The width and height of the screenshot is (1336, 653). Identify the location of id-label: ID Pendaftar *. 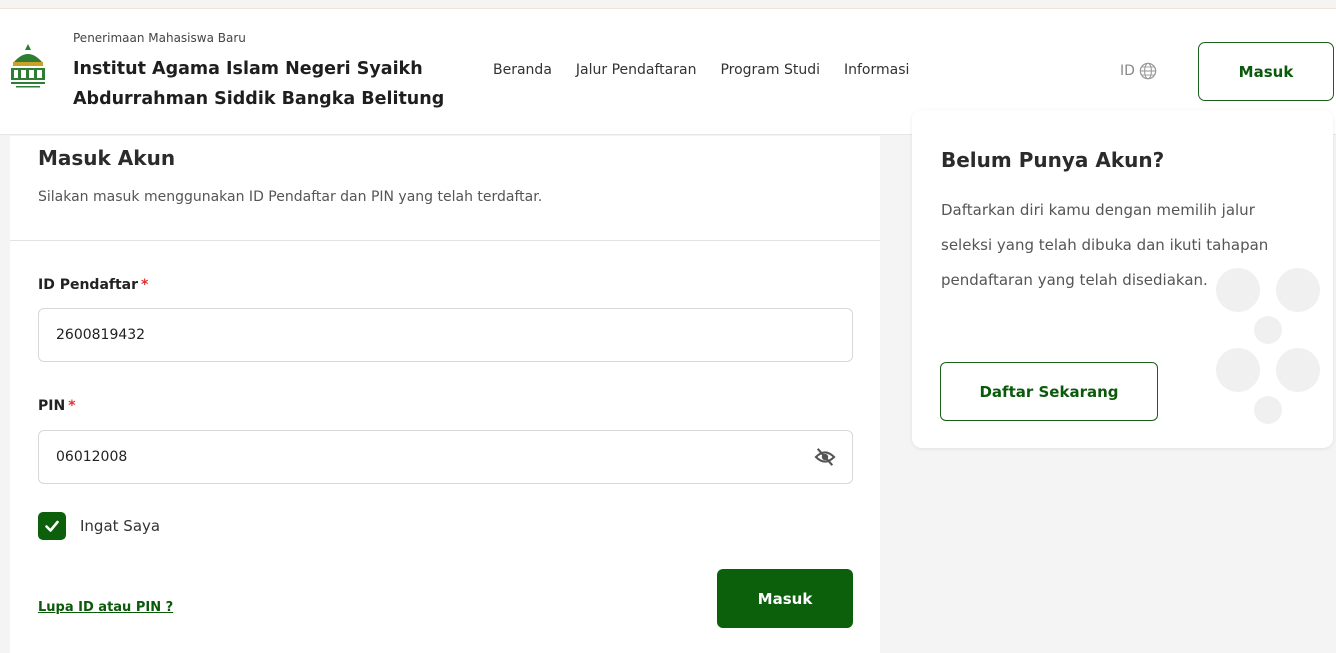
(93, 285).